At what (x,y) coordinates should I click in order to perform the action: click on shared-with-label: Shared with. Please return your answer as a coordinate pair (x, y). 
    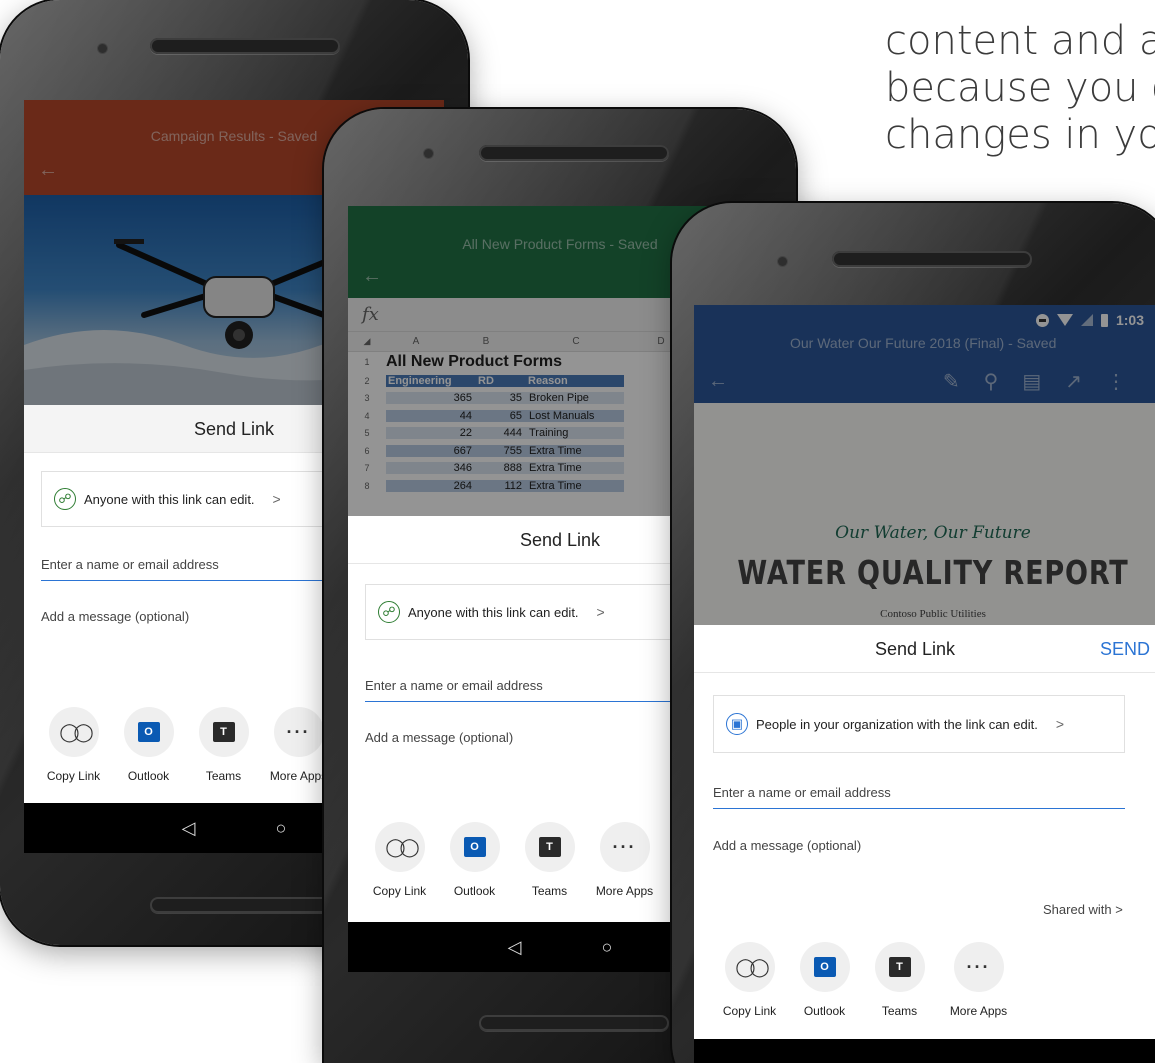
    Looking at the image, I should click on (1077, 909).